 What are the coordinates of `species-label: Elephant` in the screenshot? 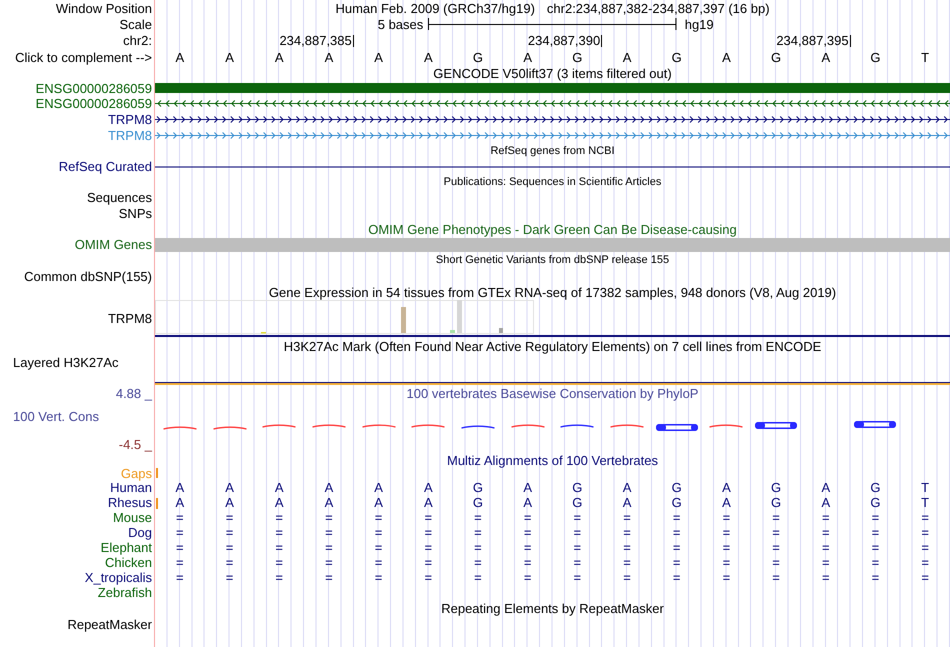 It's located at (126, 547).